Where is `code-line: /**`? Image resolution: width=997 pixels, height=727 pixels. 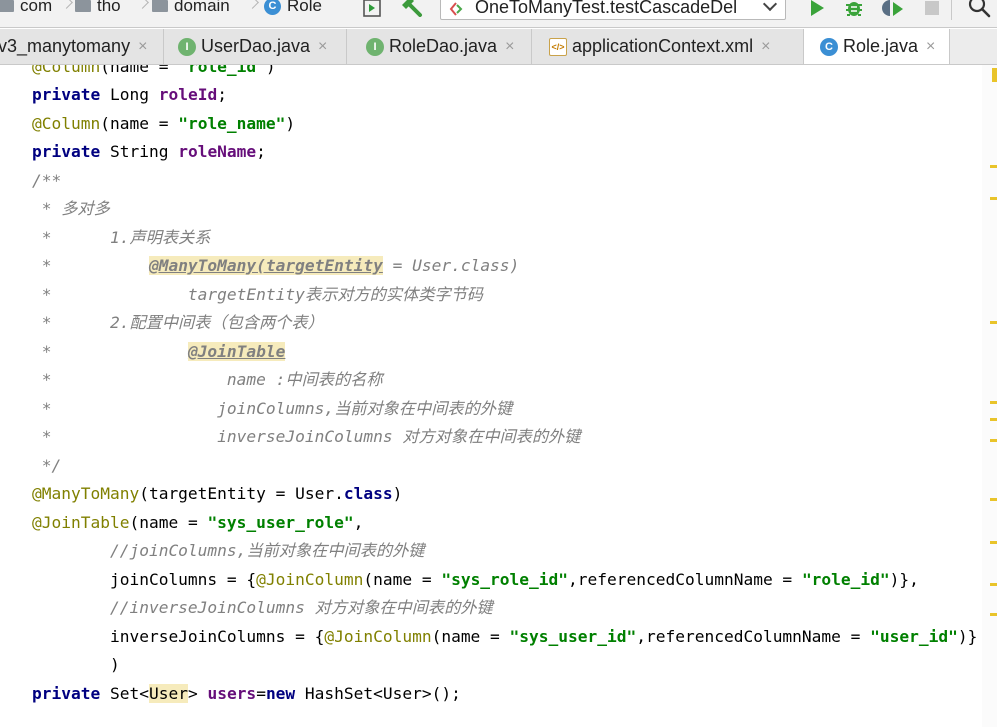 code-line: /** is located at coordinates (47, 180).